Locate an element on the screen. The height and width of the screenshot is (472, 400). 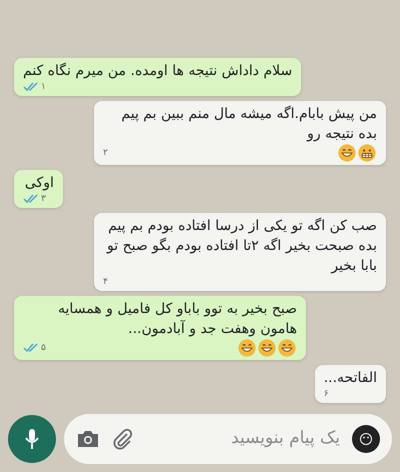
message-composer-bar: یک پیام بنویسید is located at coordinates (228, 439).